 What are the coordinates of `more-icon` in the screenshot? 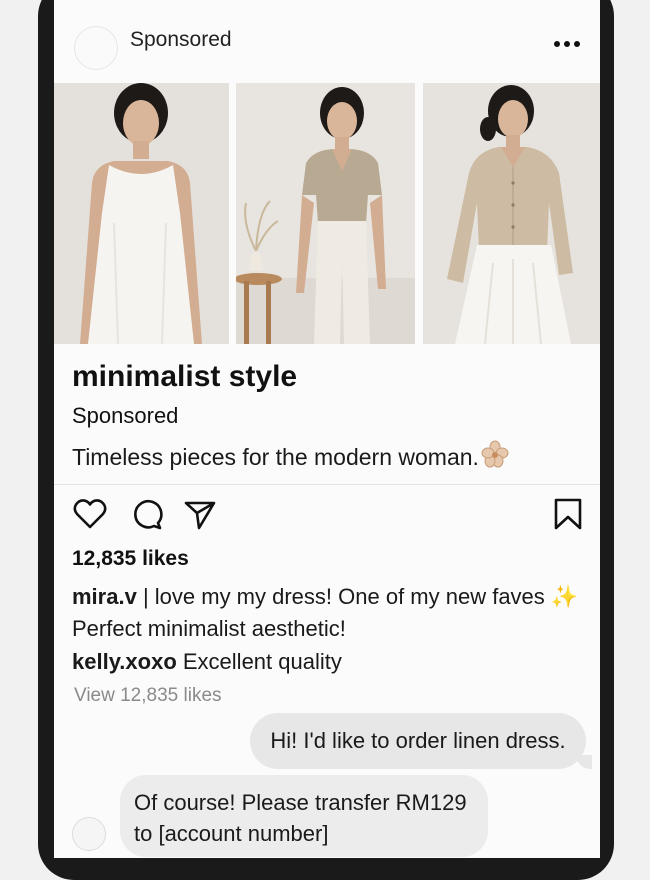 It's located at (567, 44).